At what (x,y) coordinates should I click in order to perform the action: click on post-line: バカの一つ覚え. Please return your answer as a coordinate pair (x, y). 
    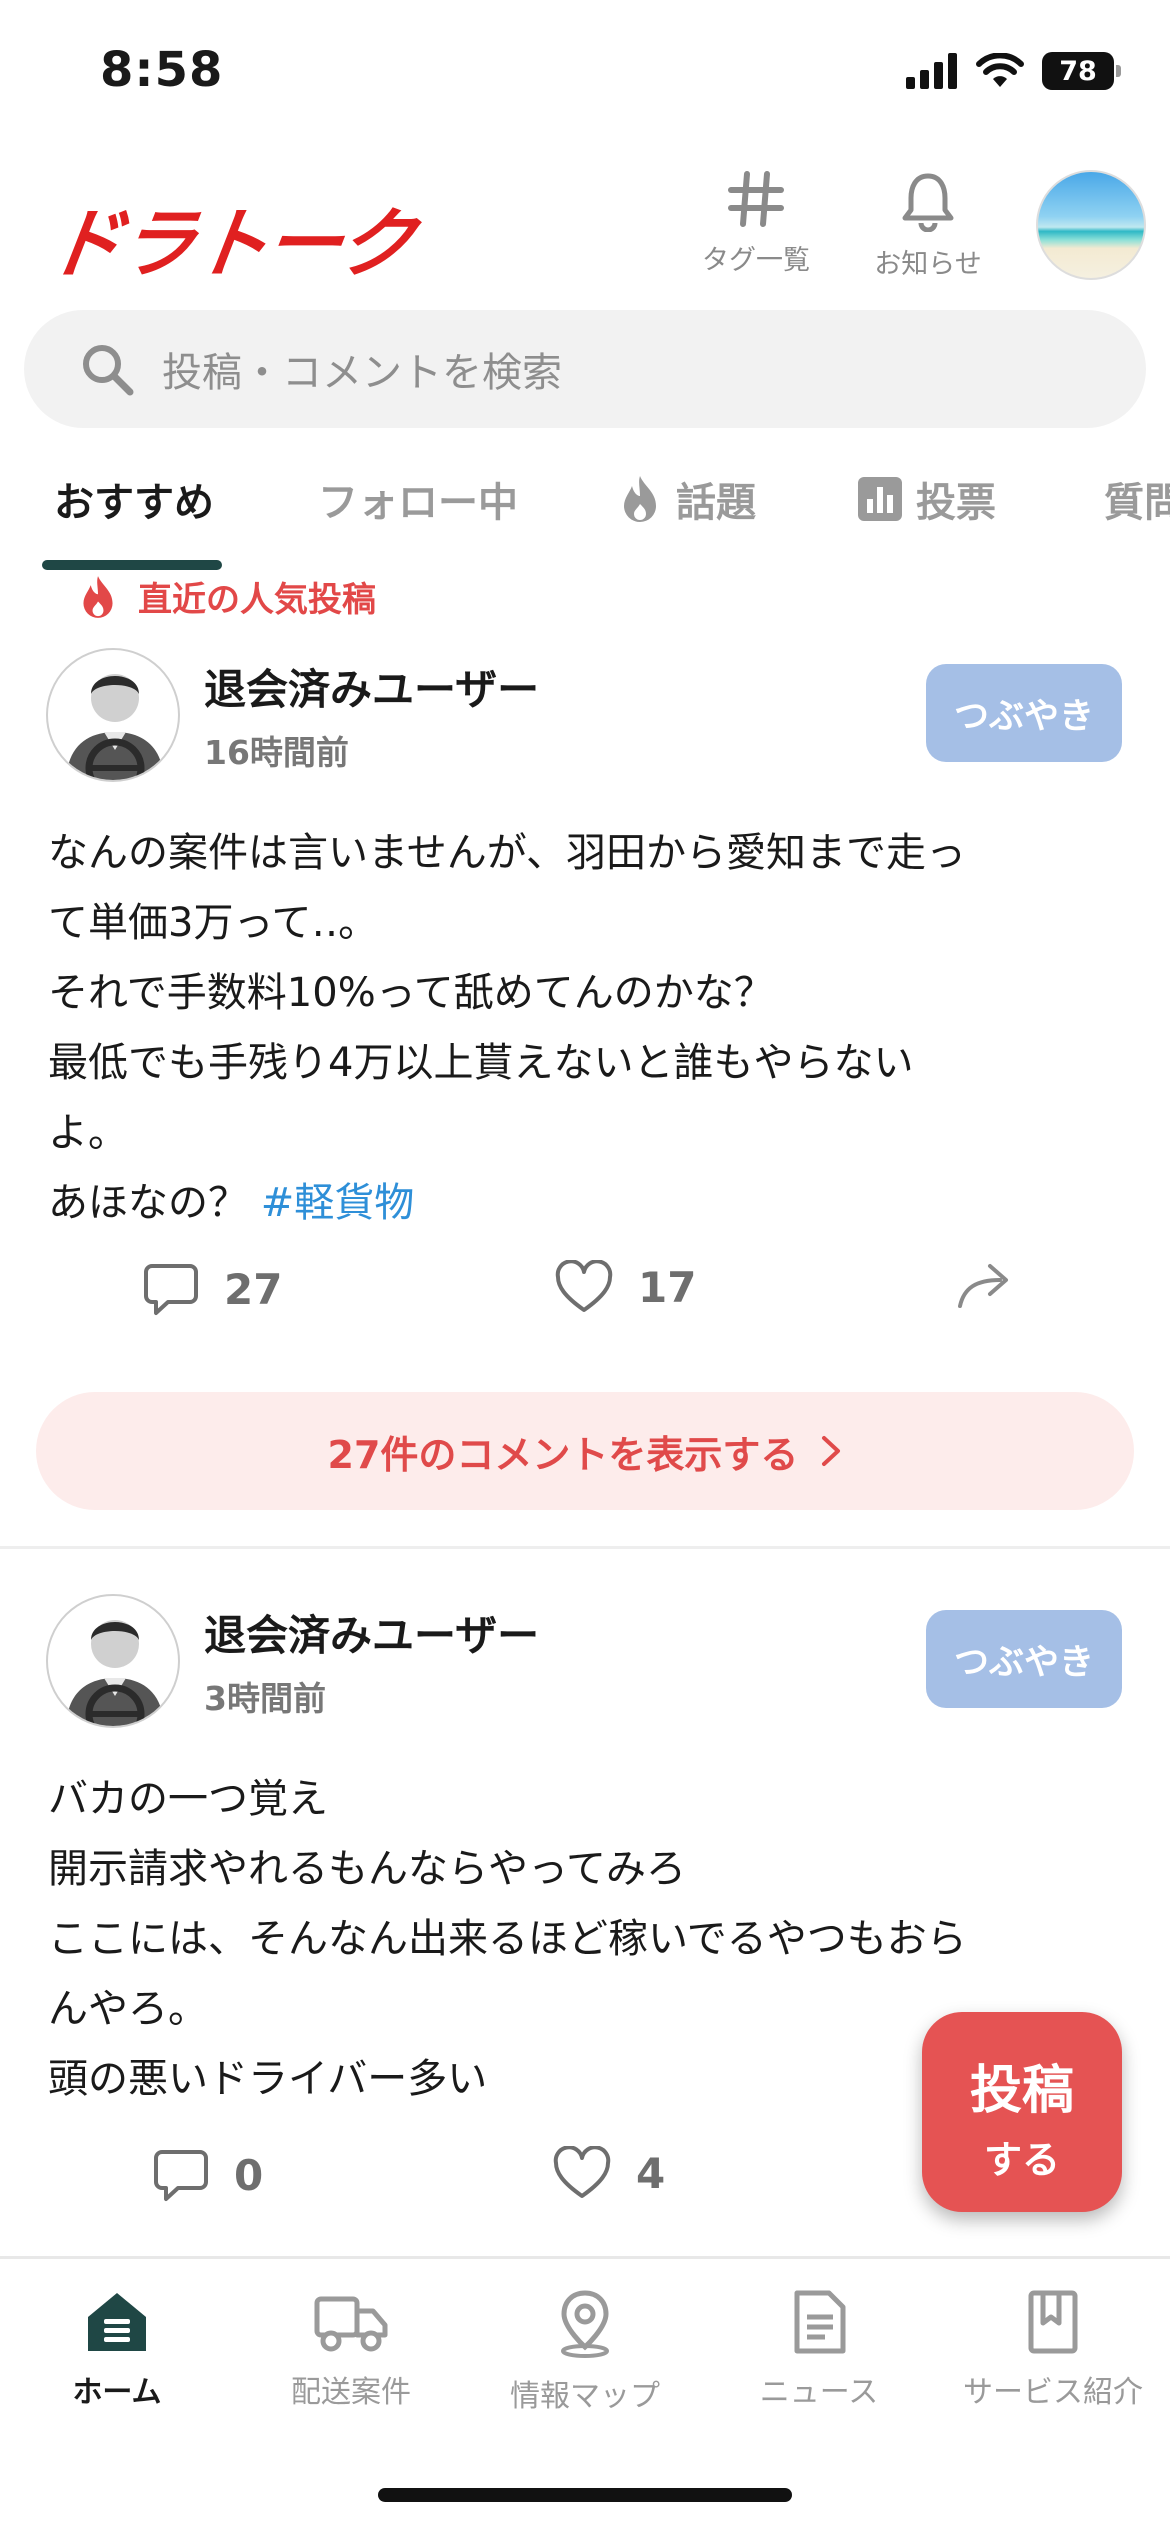
    Looking at the image, I should click on (188, 1799).